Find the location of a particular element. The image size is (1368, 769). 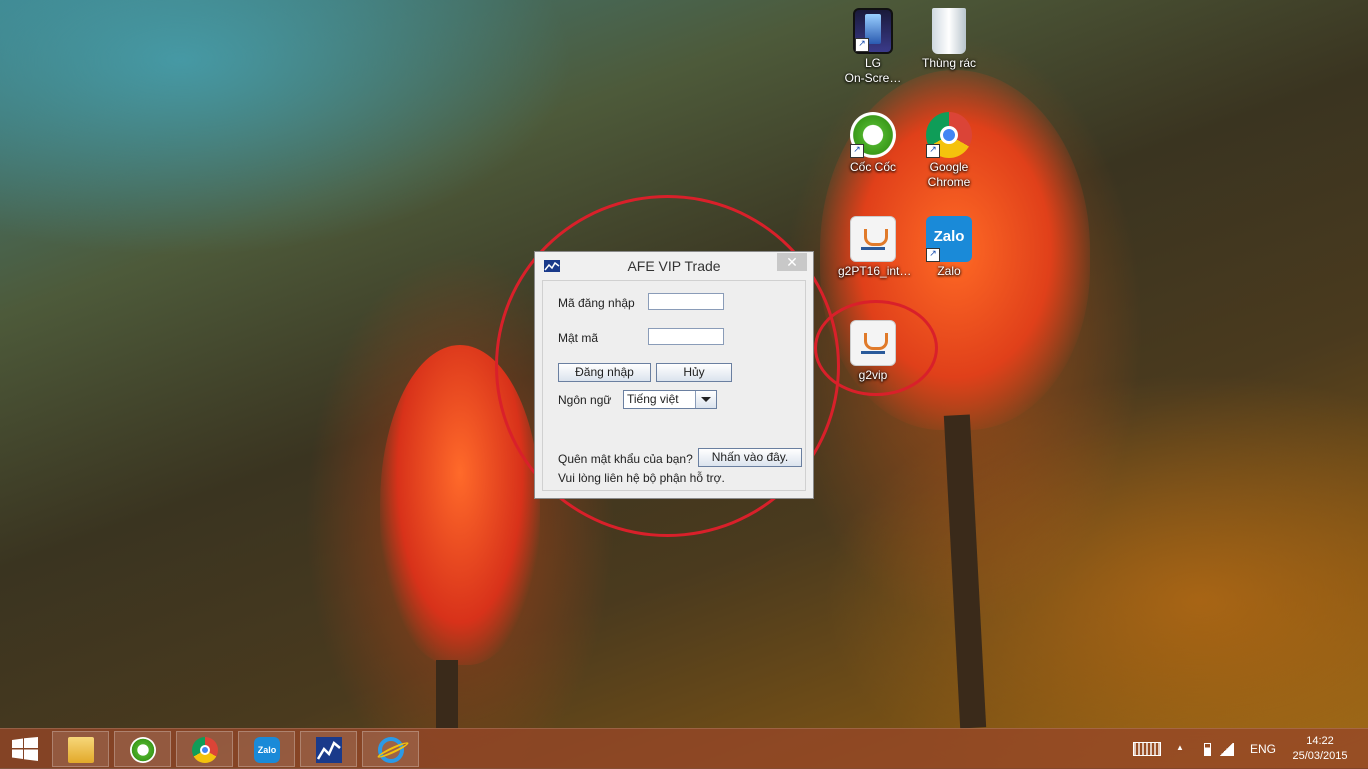

clock-time: 14:22 is located at coordinates (1320, 741).